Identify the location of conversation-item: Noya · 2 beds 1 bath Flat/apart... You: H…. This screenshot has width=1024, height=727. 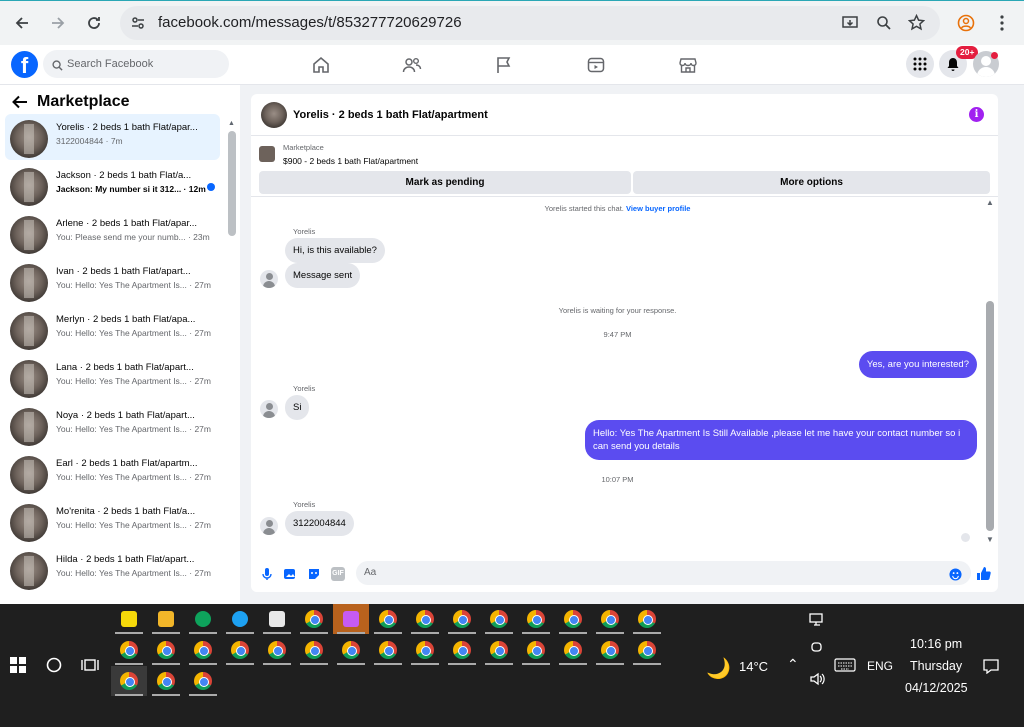
(112, 425).